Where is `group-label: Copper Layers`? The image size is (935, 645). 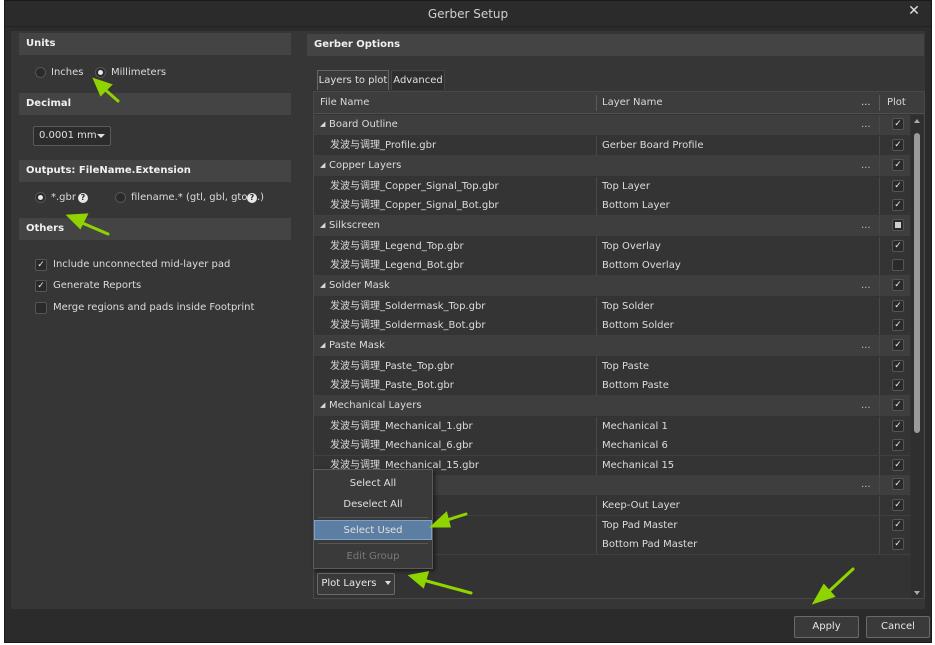
group-label: Copper Layers is located at coordinates (365, 165).